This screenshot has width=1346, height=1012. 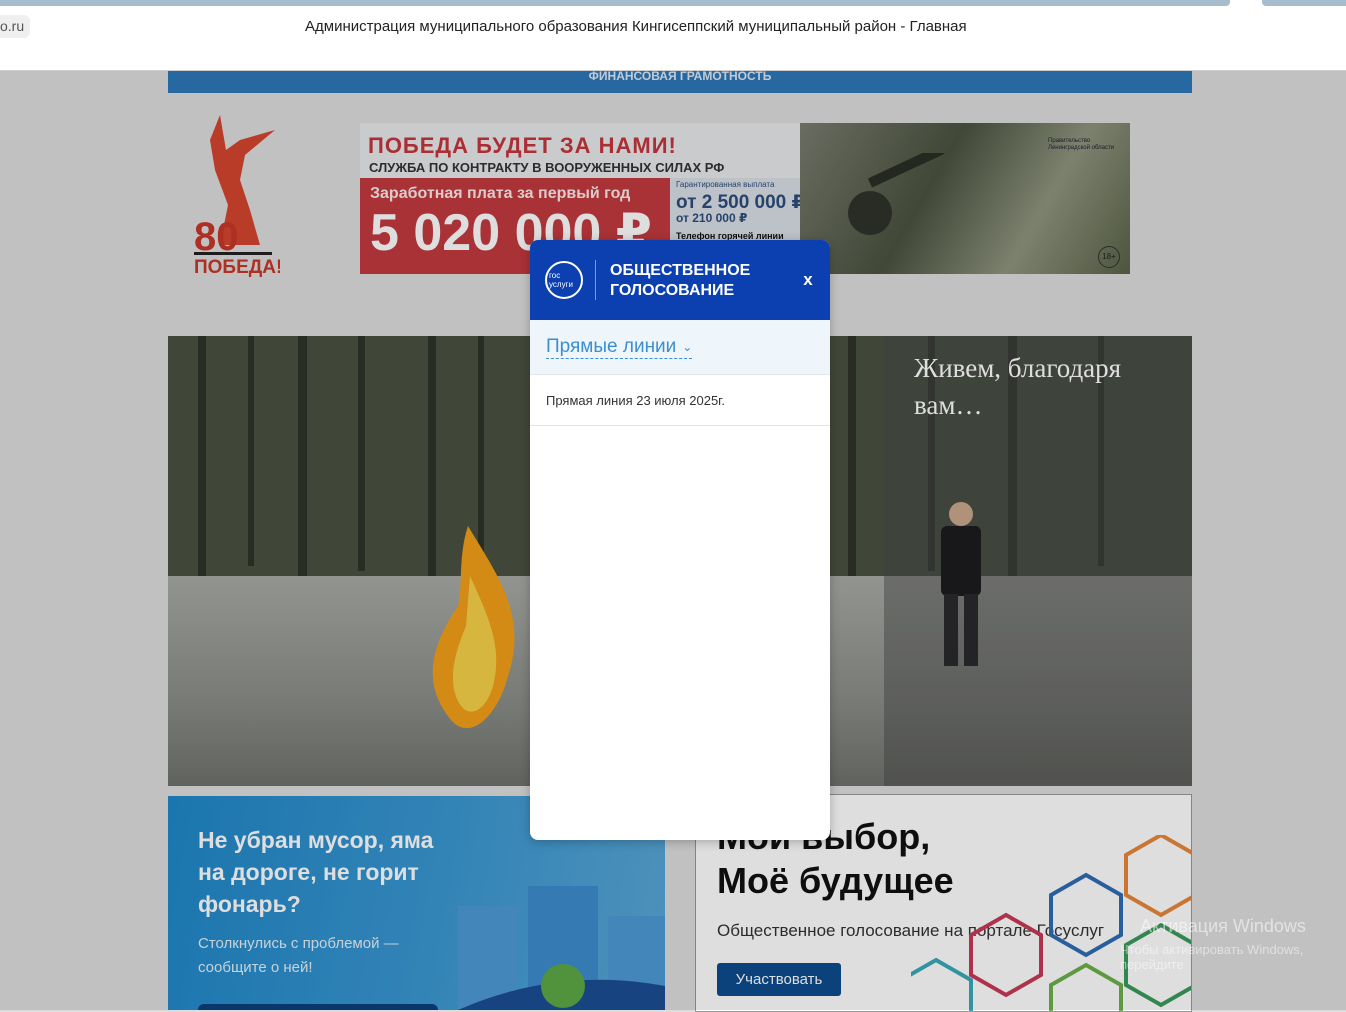 What do you see at coordinates (808, 280) in the screenshot?
I see `close-button: x` at bounding box center [808, 280].